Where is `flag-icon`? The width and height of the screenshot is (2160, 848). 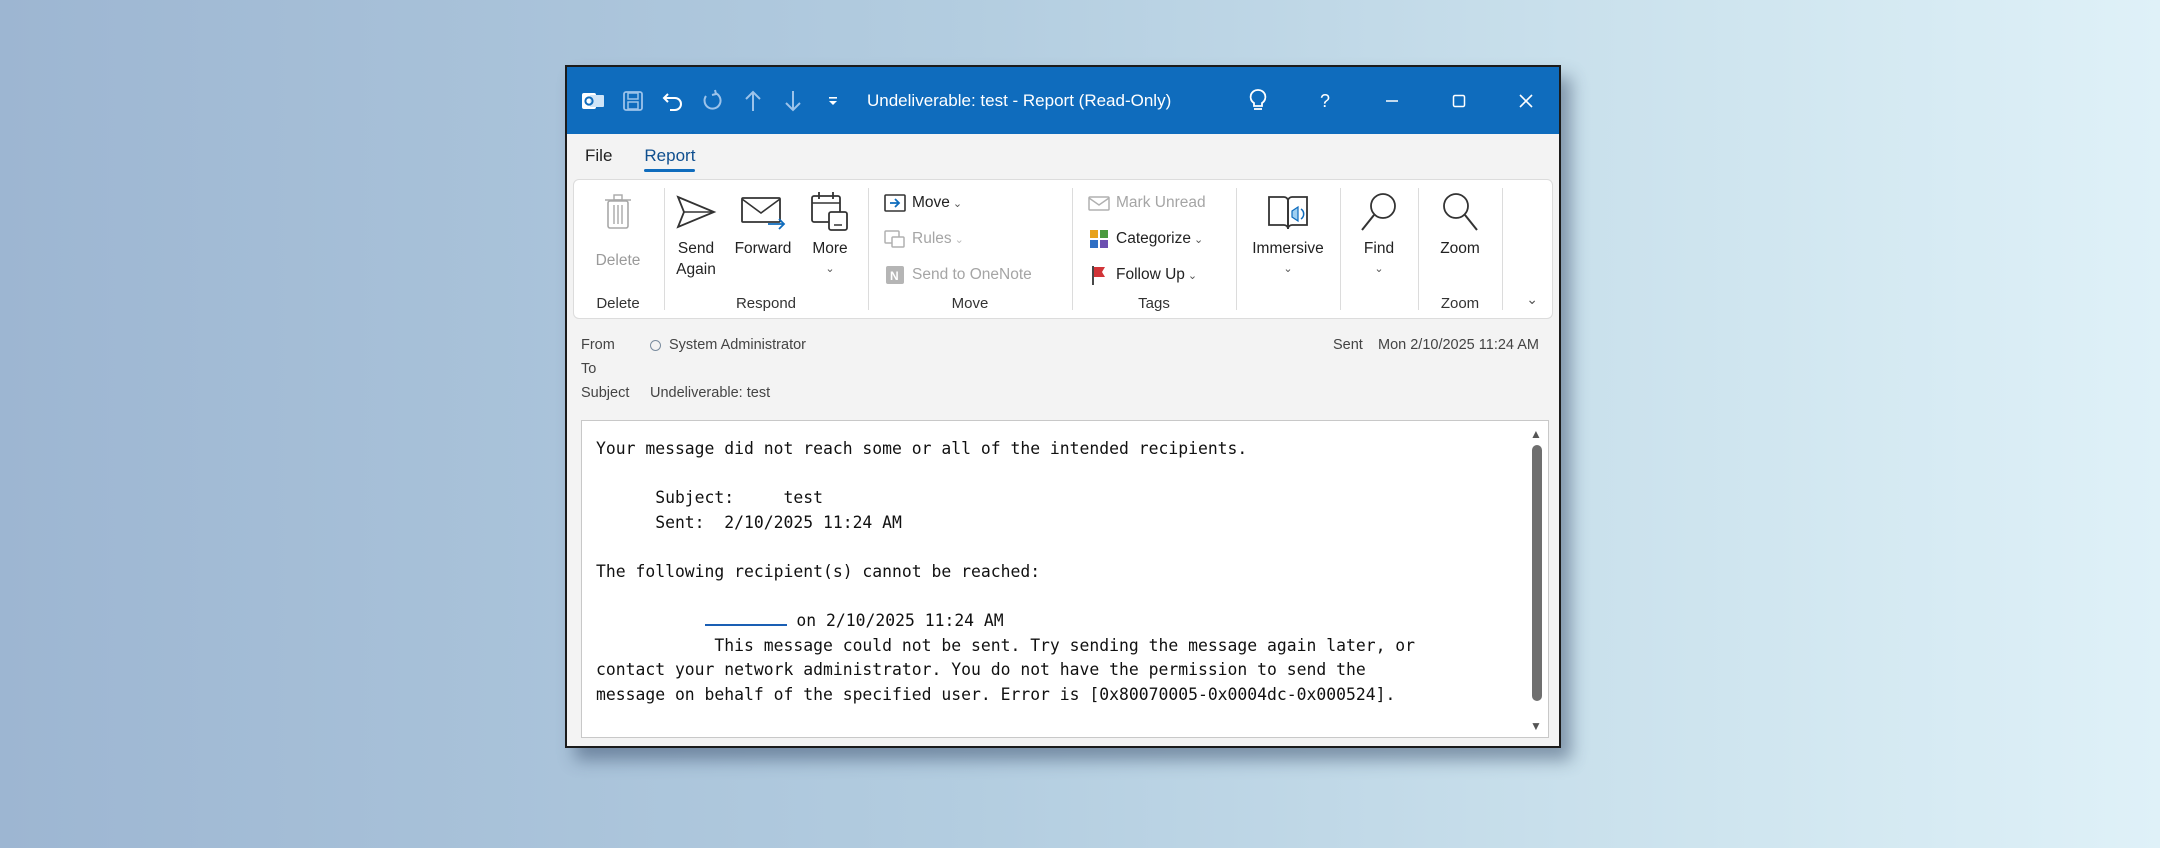
flag-icon is located at coordinates (1099, 275).